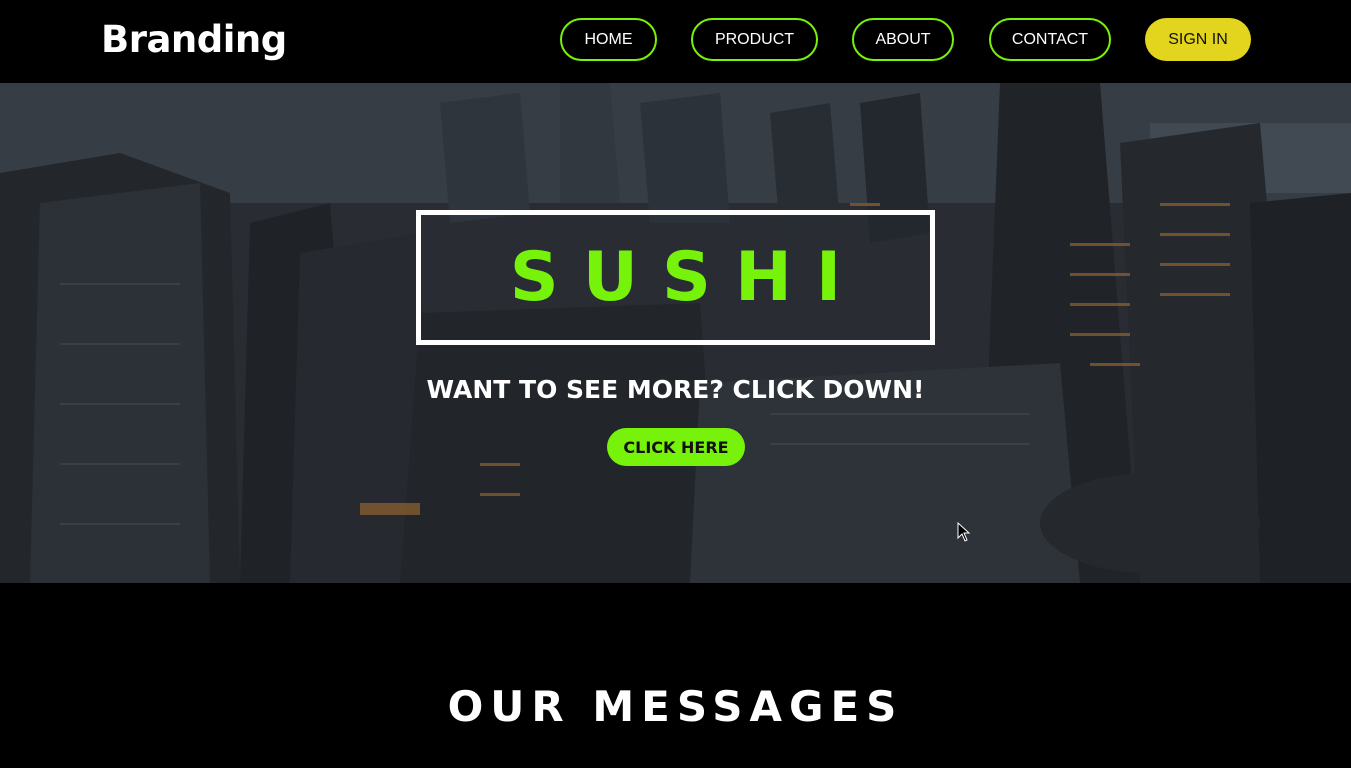 This screenshot has width=1351, height=768. Describe the element at coordinates (676, 447) in the screenshot. I see `click-here-button: CLICK HERE` at that location.